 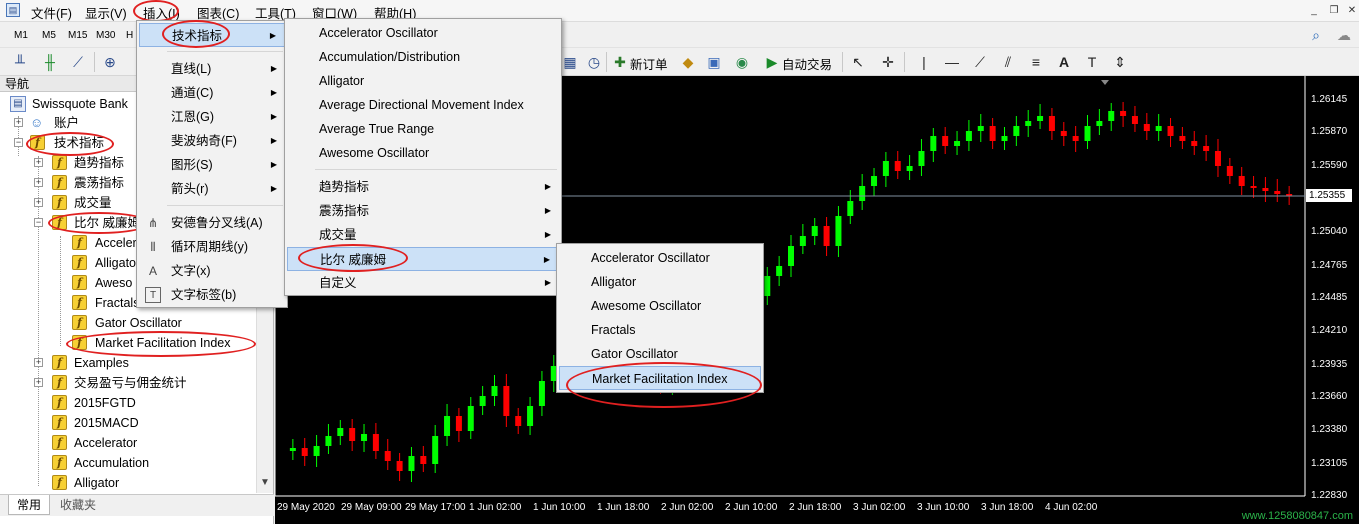 What do you see at coordinates (93, 203) in the screenshot?
I see `tree-item-volumes: 成交量` at bounding box center [93, 203].